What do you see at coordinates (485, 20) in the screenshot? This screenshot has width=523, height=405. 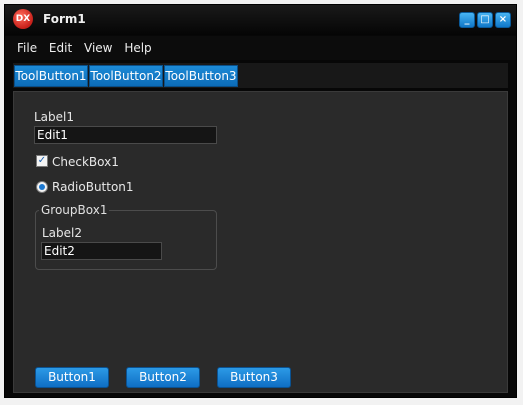 I see `maximize-button: □` at bounding box center [485, 20].